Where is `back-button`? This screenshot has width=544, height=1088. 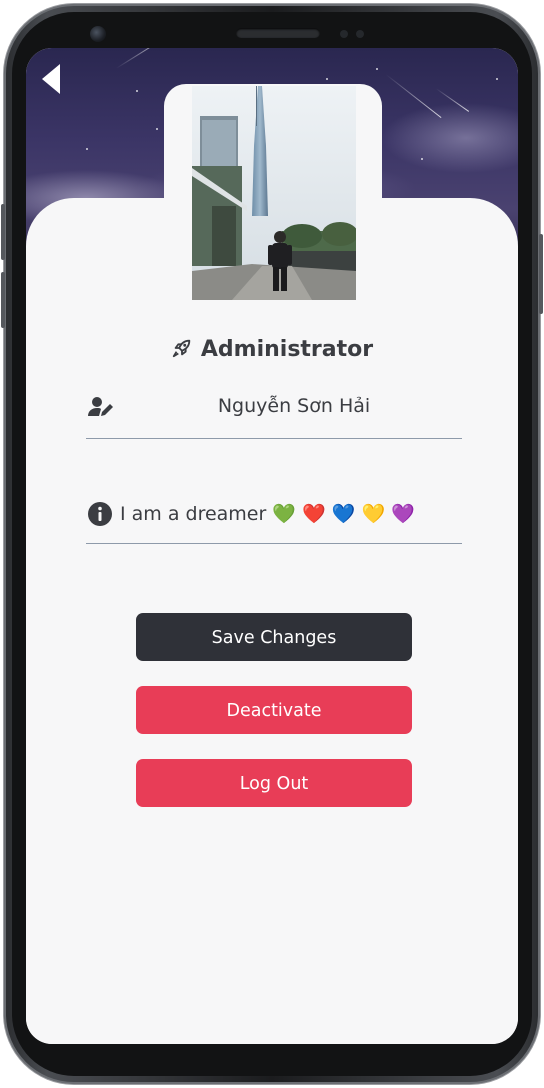
back-button is located at coordinates (51, 79).